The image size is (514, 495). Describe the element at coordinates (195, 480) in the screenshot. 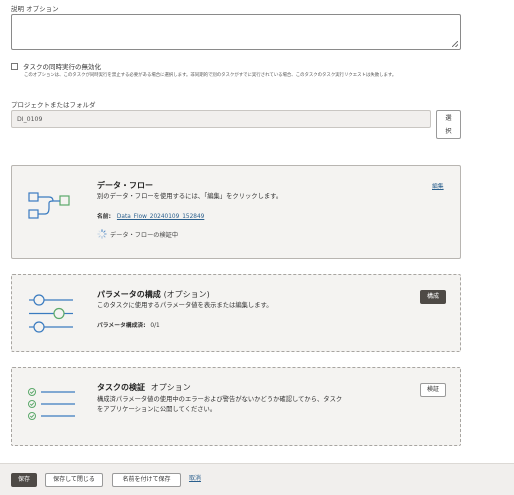

I see `cancel-link: 取消` at that location.